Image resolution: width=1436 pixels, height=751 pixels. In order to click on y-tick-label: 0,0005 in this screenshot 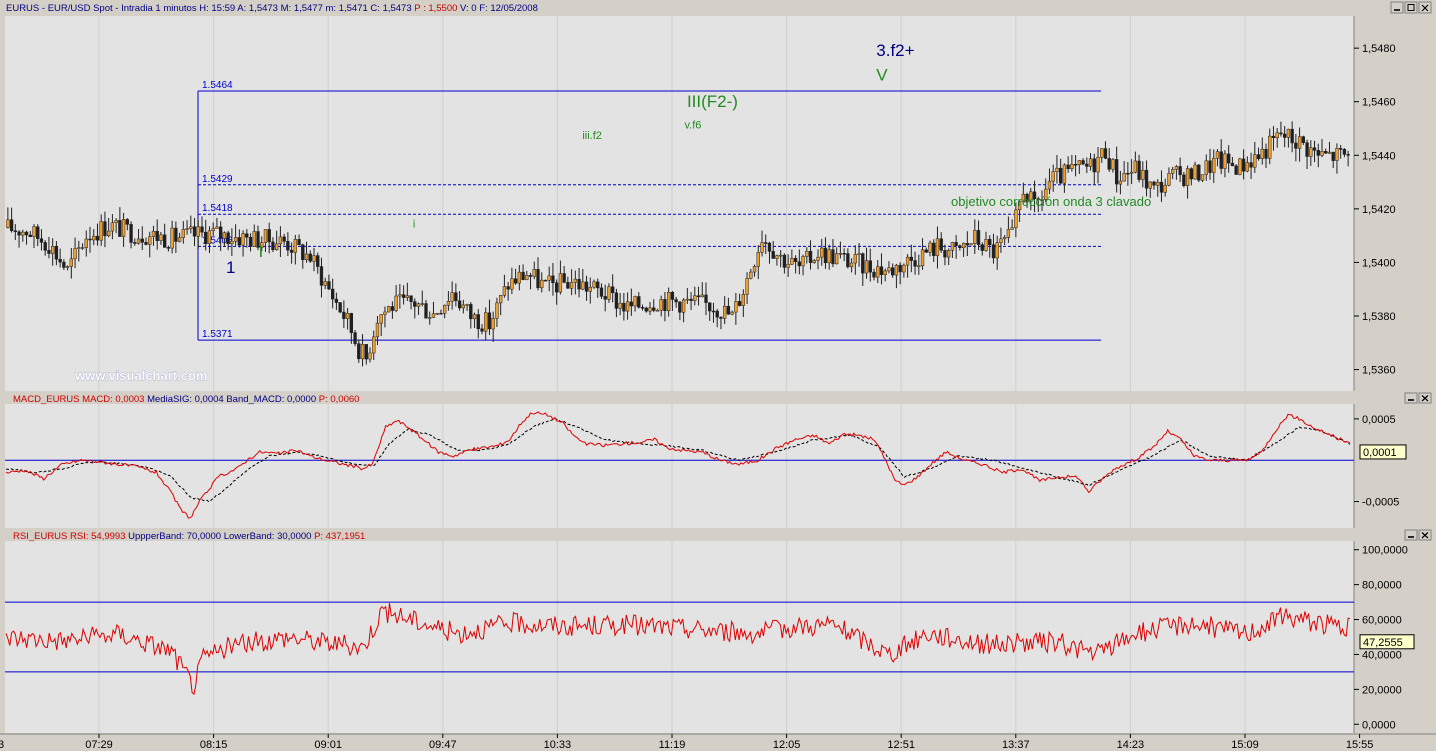, I will do `click(1379, 420)`.